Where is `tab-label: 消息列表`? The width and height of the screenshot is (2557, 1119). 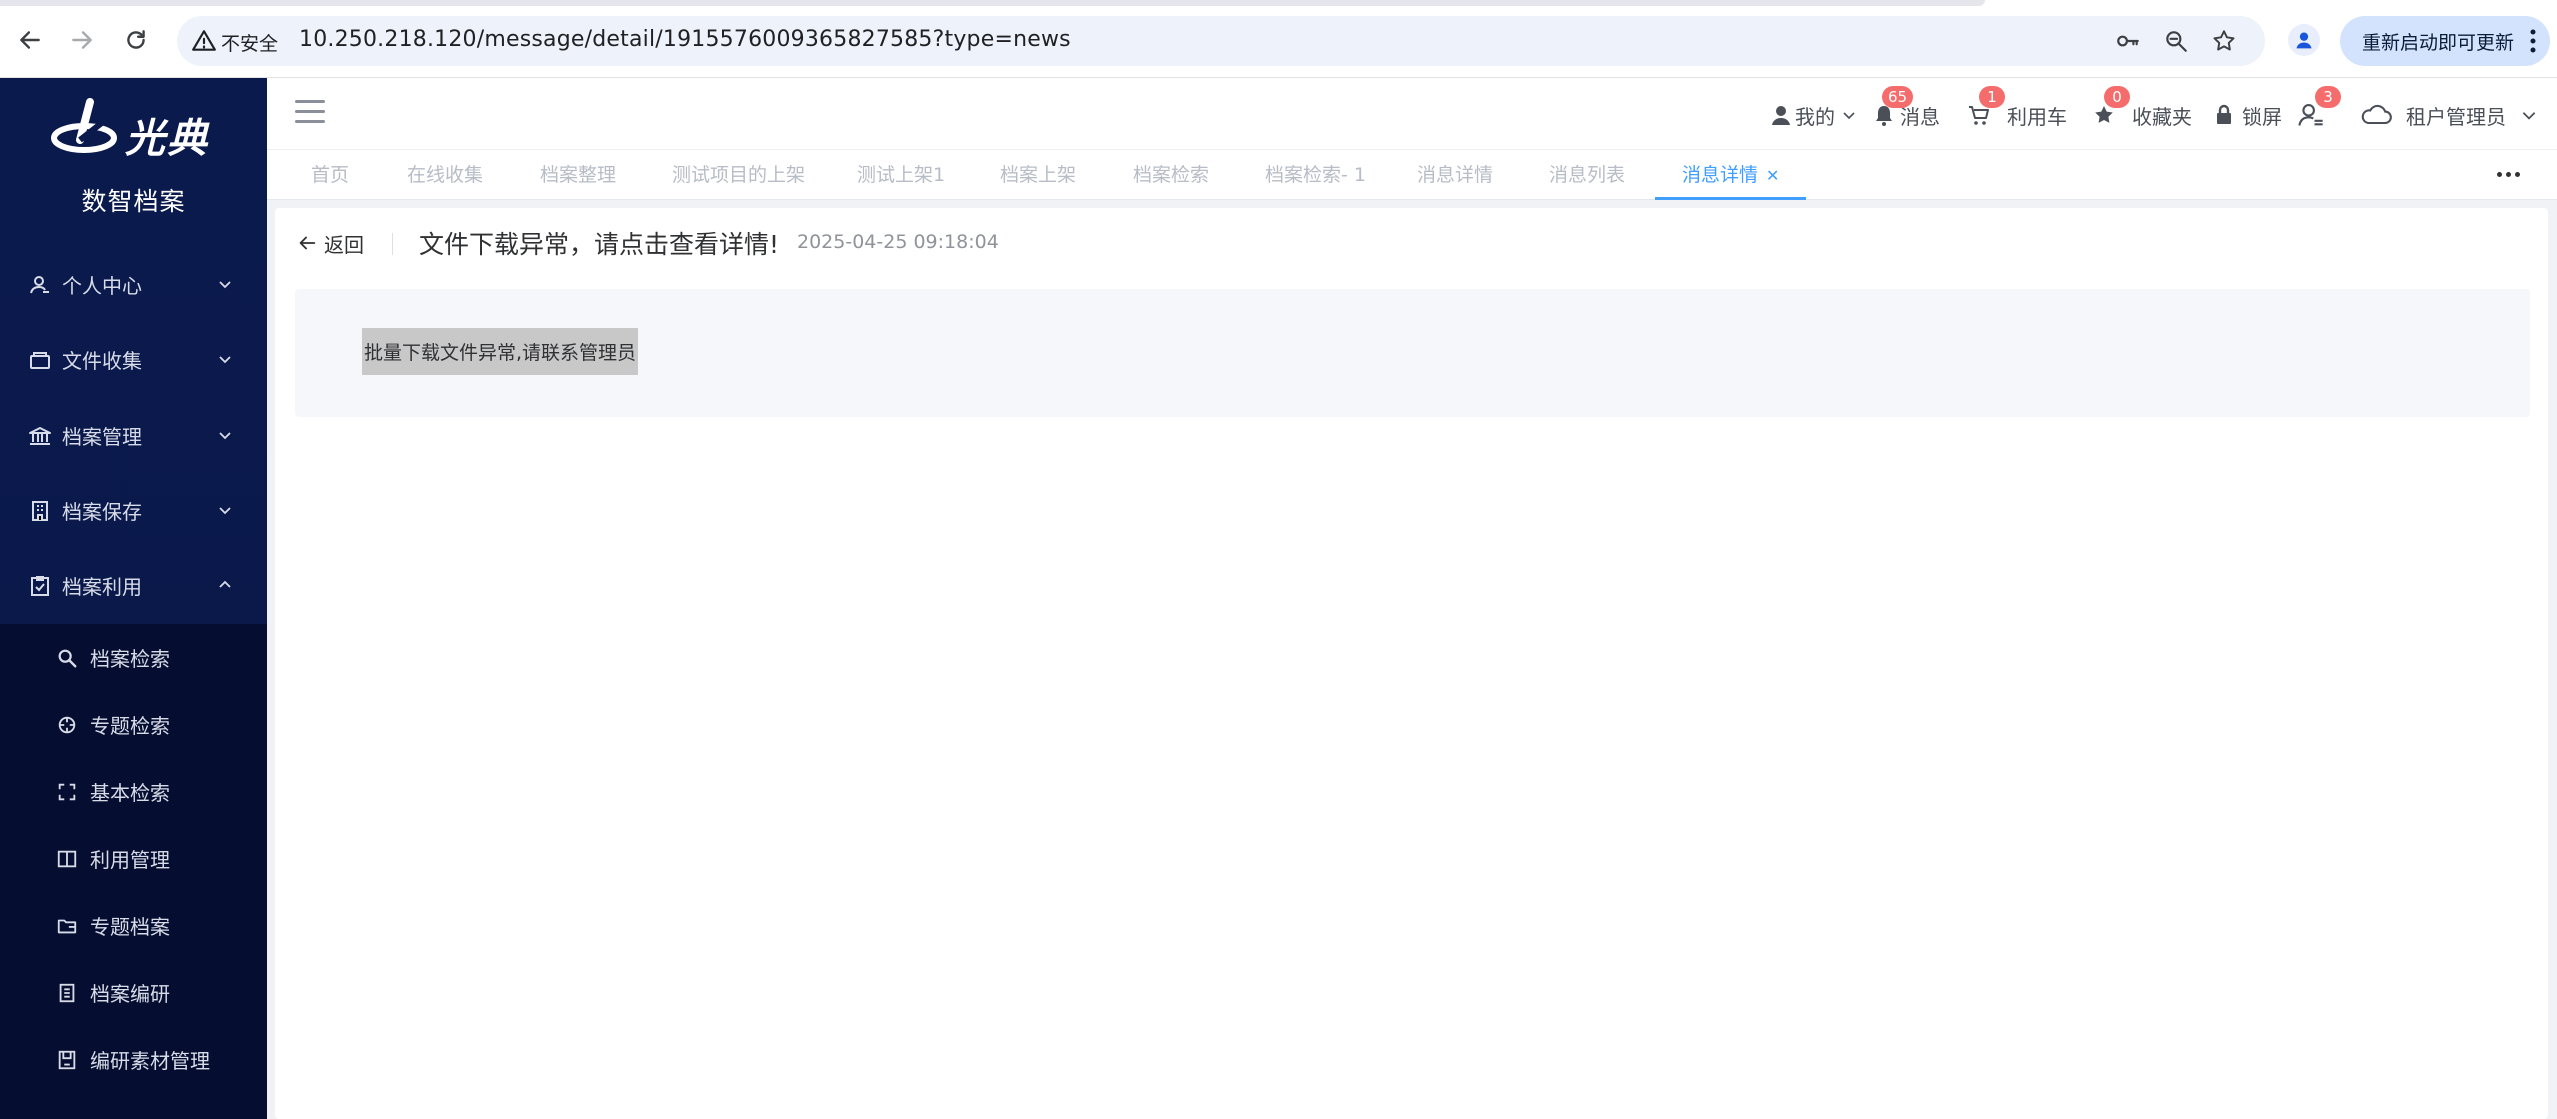 tab-label: 消息列表 is located at coordinates (1587, 175).